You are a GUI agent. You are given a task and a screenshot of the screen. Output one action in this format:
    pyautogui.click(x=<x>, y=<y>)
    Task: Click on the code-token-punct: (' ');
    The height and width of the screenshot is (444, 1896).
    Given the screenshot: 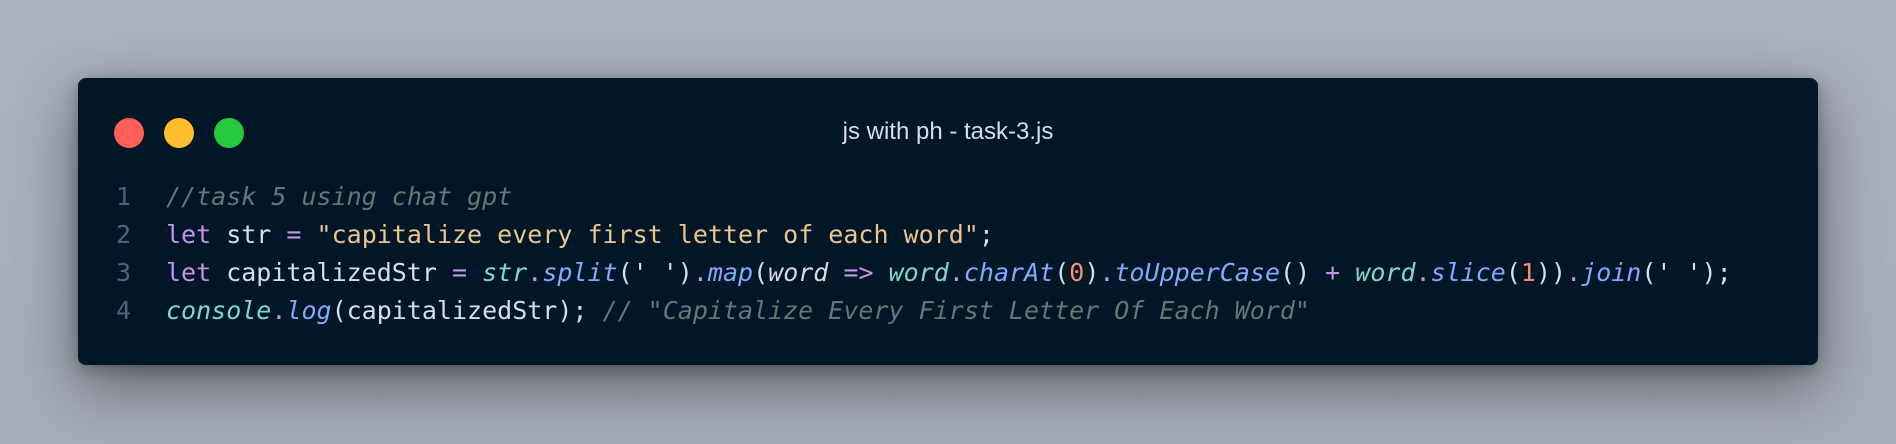 What is the action you would take?
    pyautogui.click(x=1686, y=272)
    